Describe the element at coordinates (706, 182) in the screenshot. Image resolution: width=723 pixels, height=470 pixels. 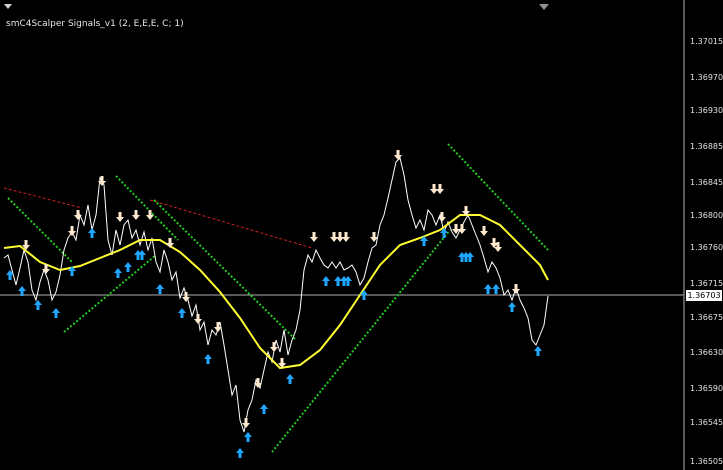
I see `axis-label: 1.36845` at that location.